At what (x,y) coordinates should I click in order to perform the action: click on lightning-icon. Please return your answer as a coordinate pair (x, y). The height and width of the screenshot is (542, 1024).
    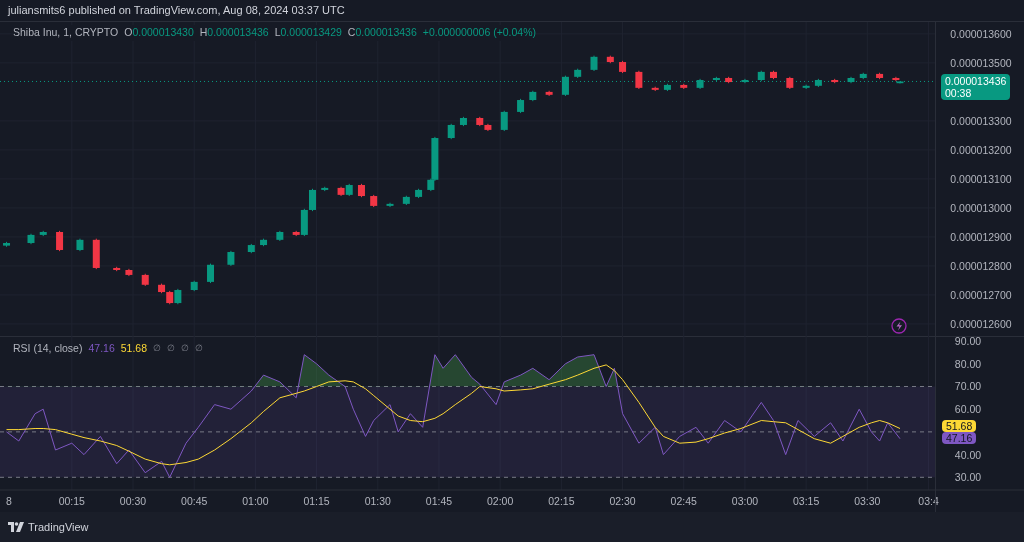
    Looking at the image, I should click on (899, 326).